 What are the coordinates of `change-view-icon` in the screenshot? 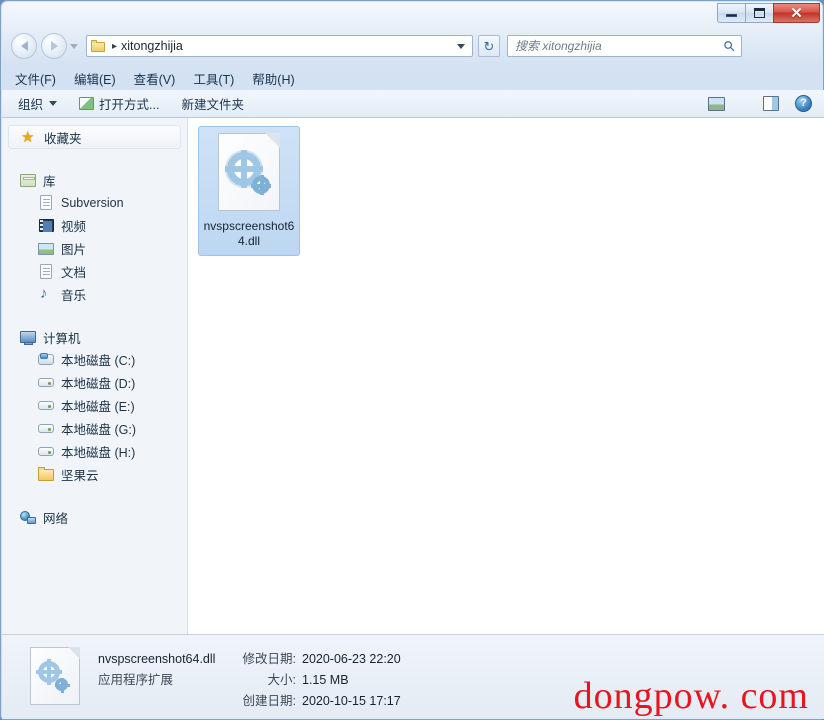 It's located at (716, 103).